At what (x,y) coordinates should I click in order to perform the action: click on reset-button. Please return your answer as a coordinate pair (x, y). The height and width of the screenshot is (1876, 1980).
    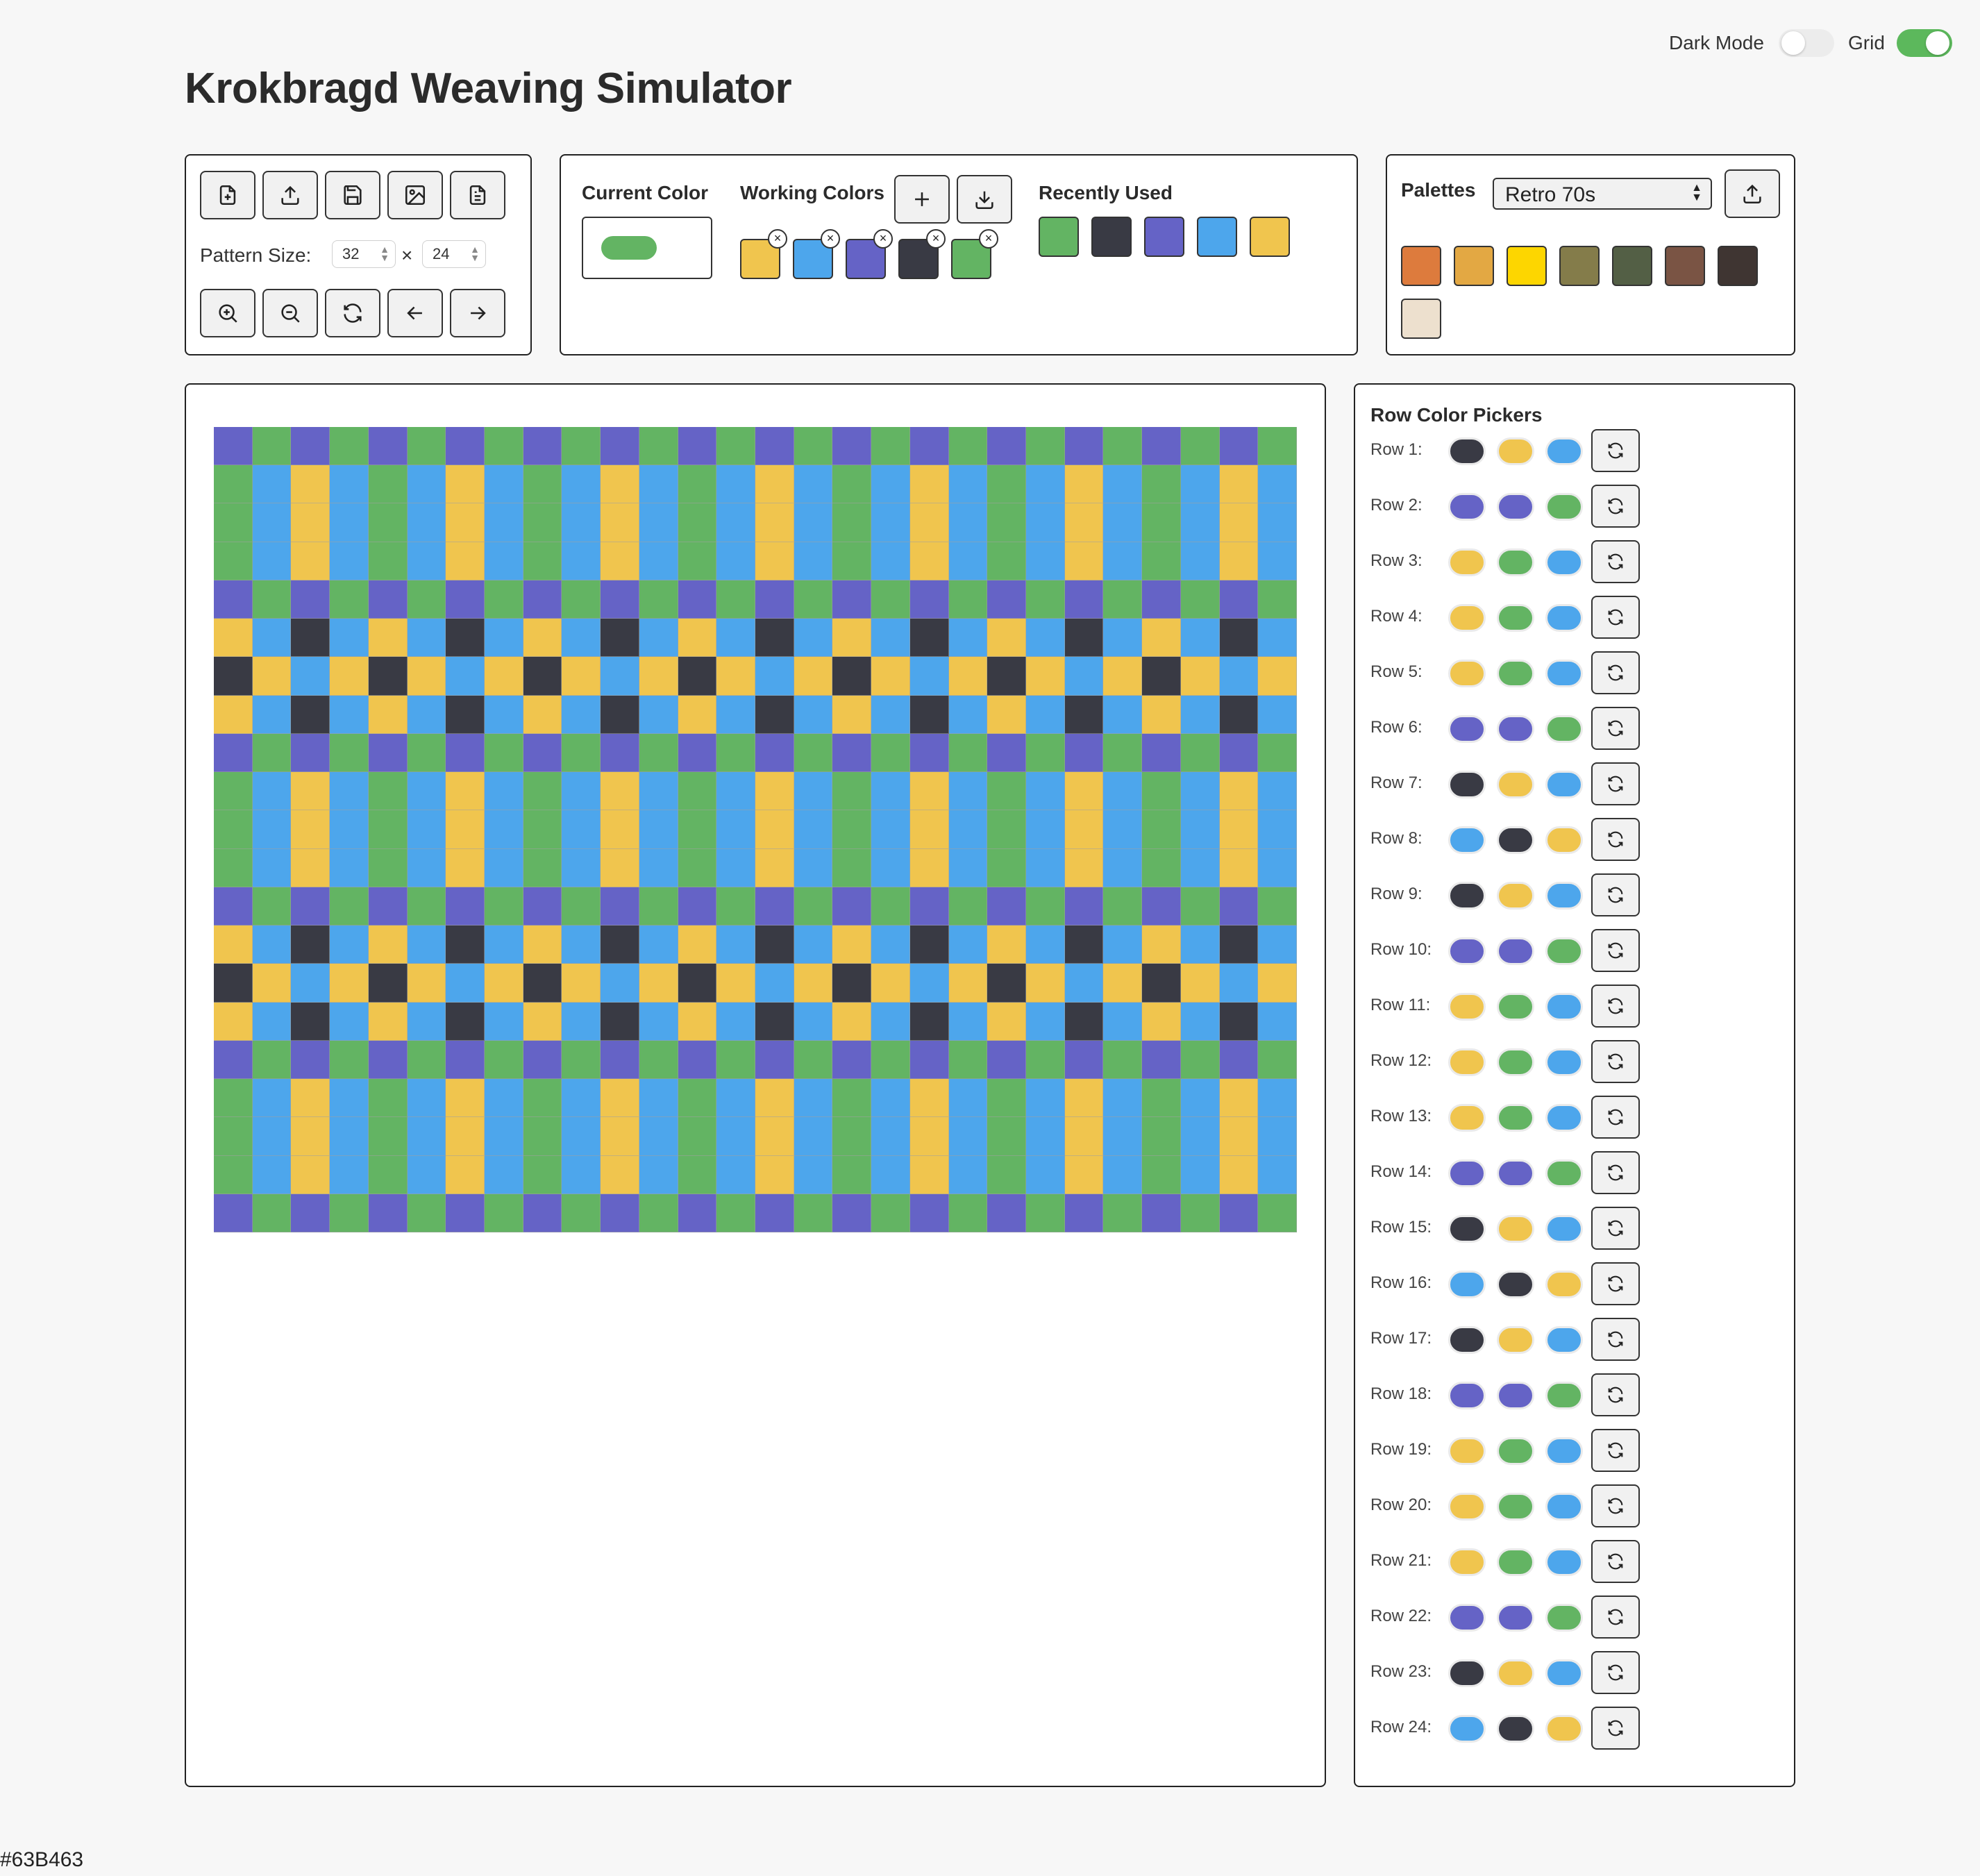
    Looking at the image, I should click on (352, 313).